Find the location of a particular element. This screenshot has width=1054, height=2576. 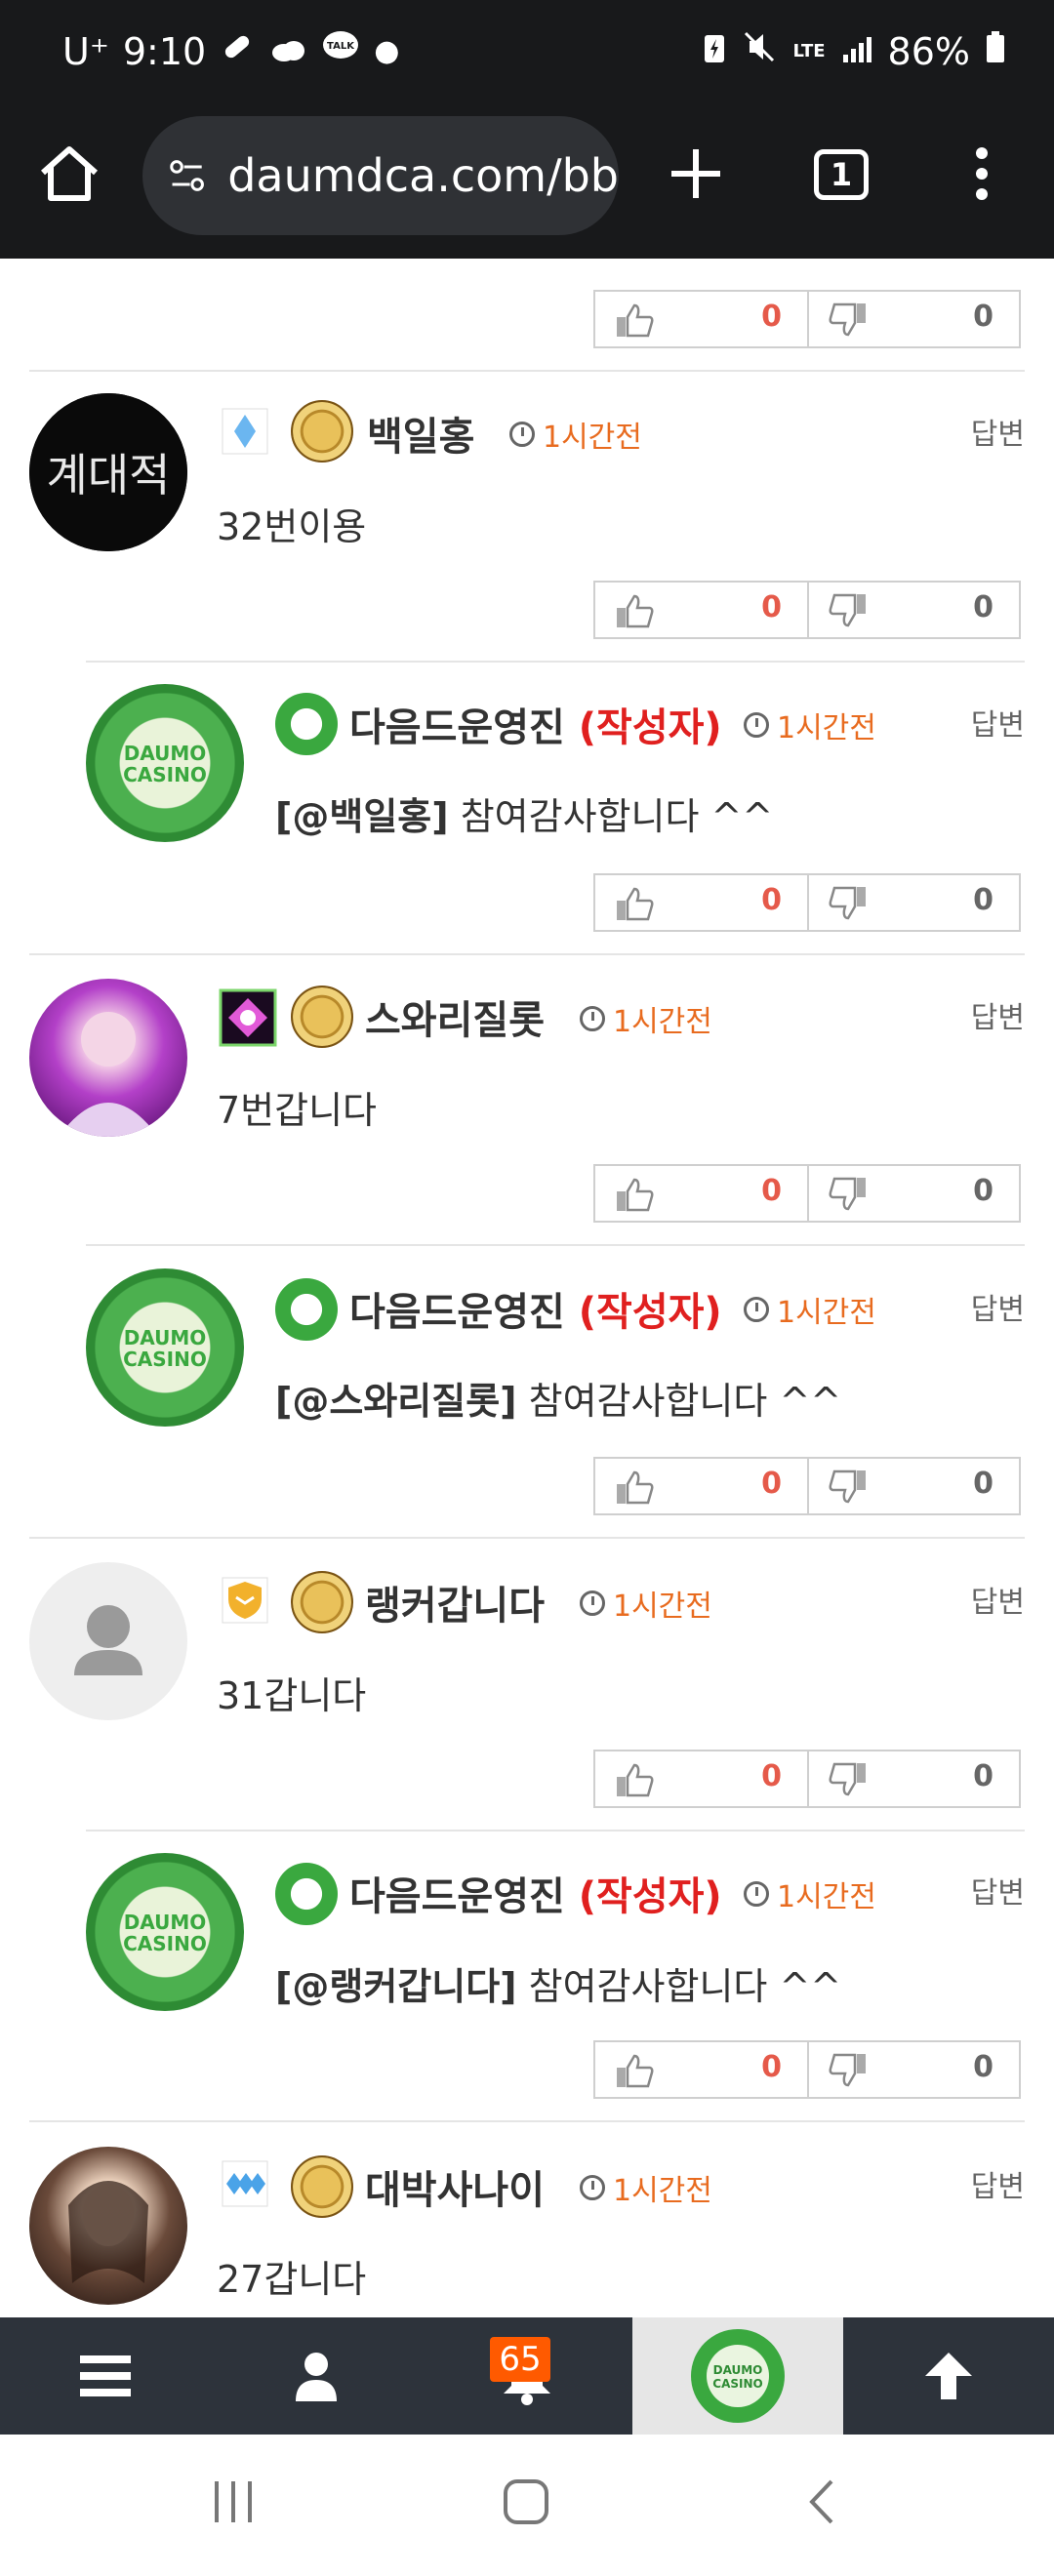

tab-switcher-button: 1 is located at coordinates (841, 174).